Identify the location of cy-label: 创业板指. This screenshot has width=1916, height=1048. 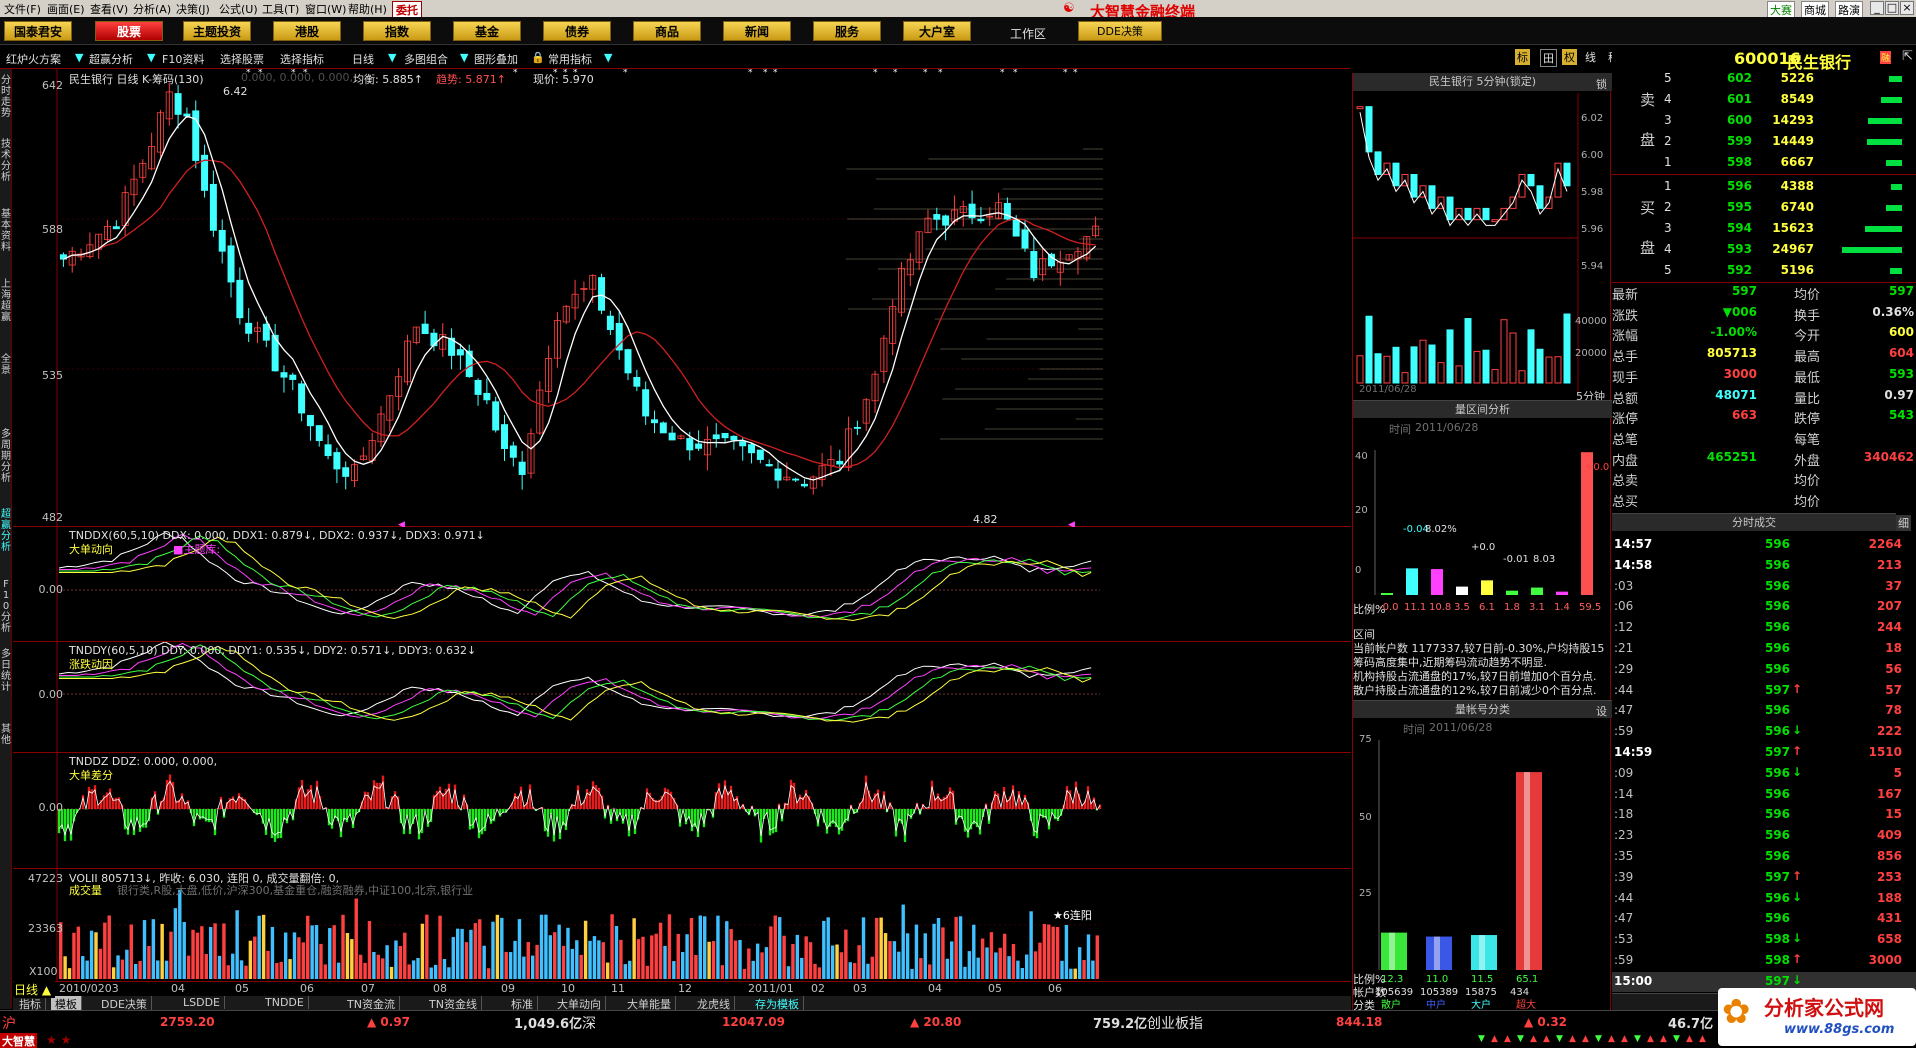
(1175, 1023).